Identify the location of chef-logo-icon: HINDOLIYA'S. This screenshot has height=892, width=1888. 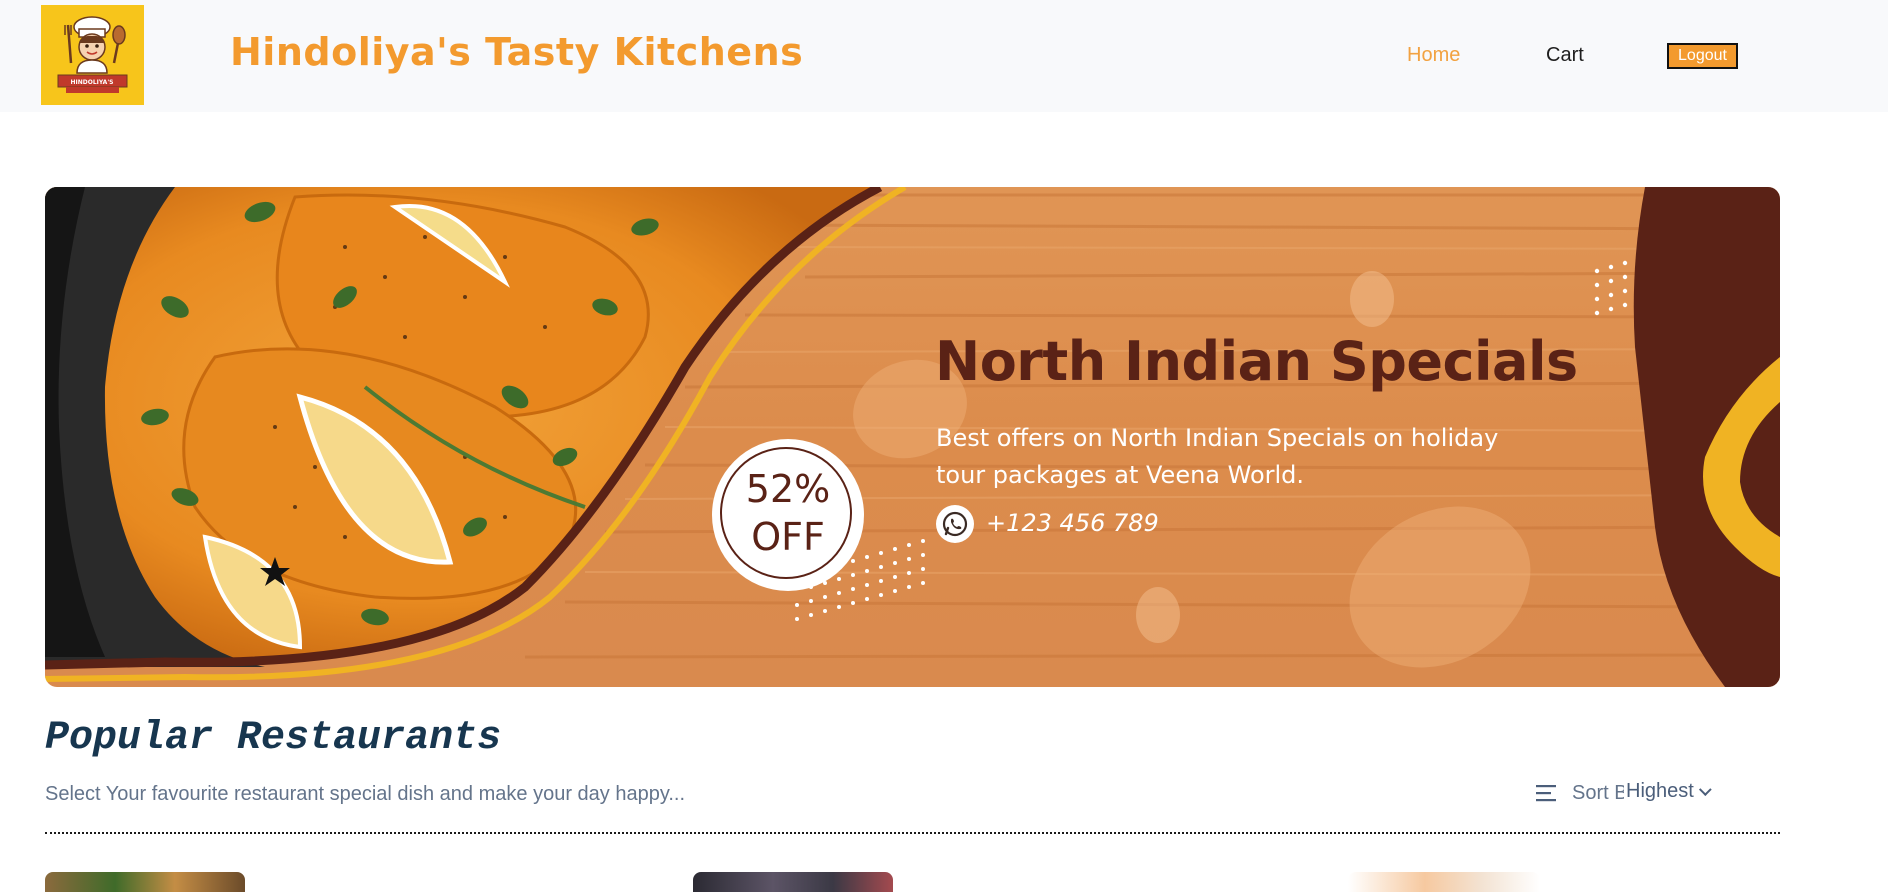
(92, 55).